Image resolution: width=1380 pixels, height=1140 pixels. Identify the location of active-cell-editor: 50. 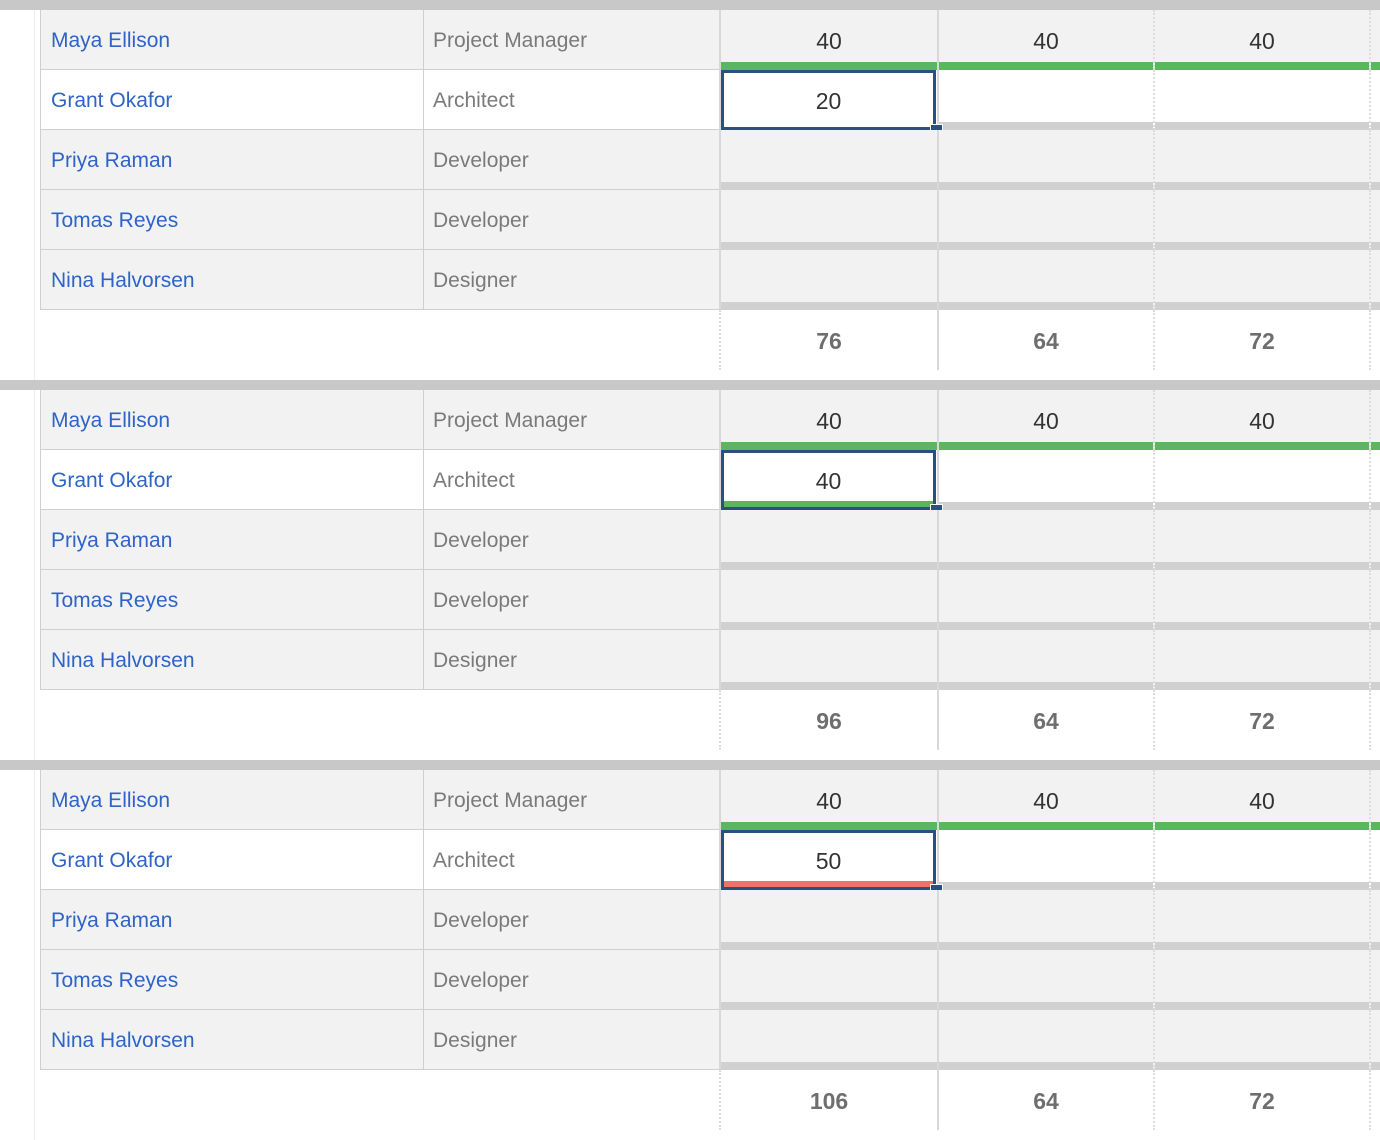
(832, 863).